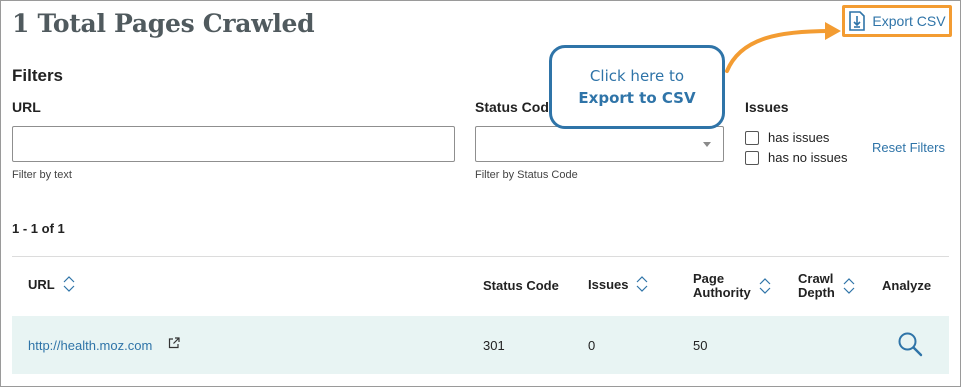 Image resolution: width=961 pixels, height=387 pixels. I want to click on callout-line-1: Click here to, so click(637, 76).